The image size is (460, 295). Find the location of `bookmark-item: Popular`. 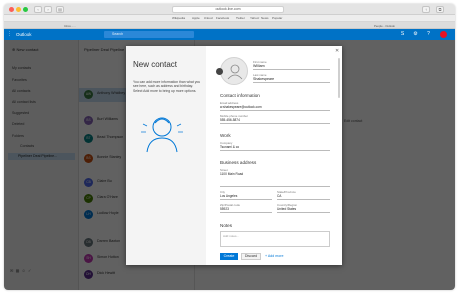

bookmark-item: Popular is located at coordinates (277, 18).